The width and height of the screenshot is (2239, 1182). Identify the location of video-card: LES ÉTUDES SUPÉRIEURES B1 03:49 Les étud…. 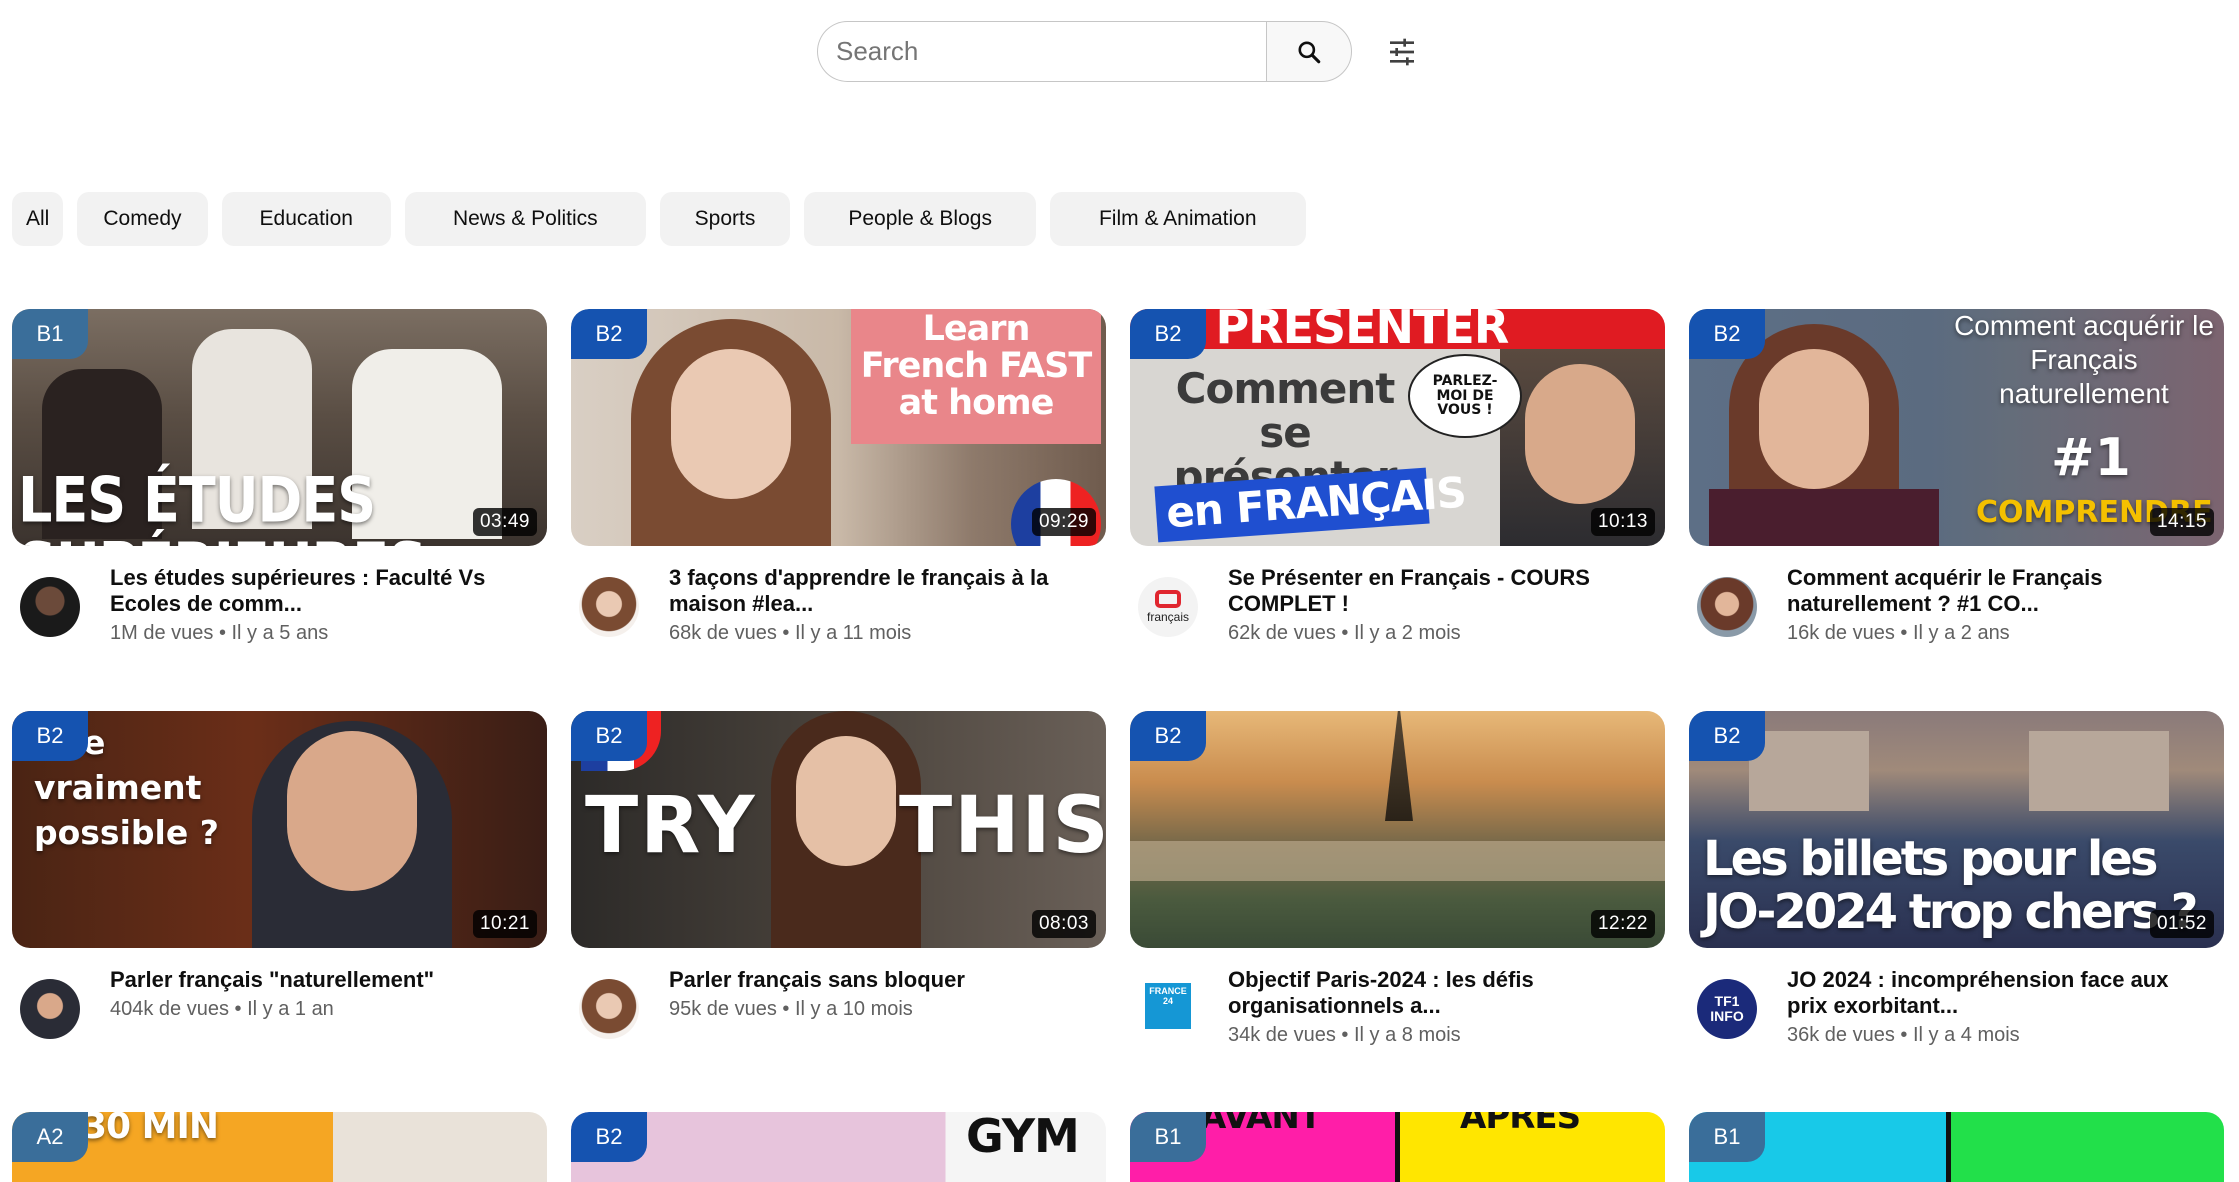
(279, 510).